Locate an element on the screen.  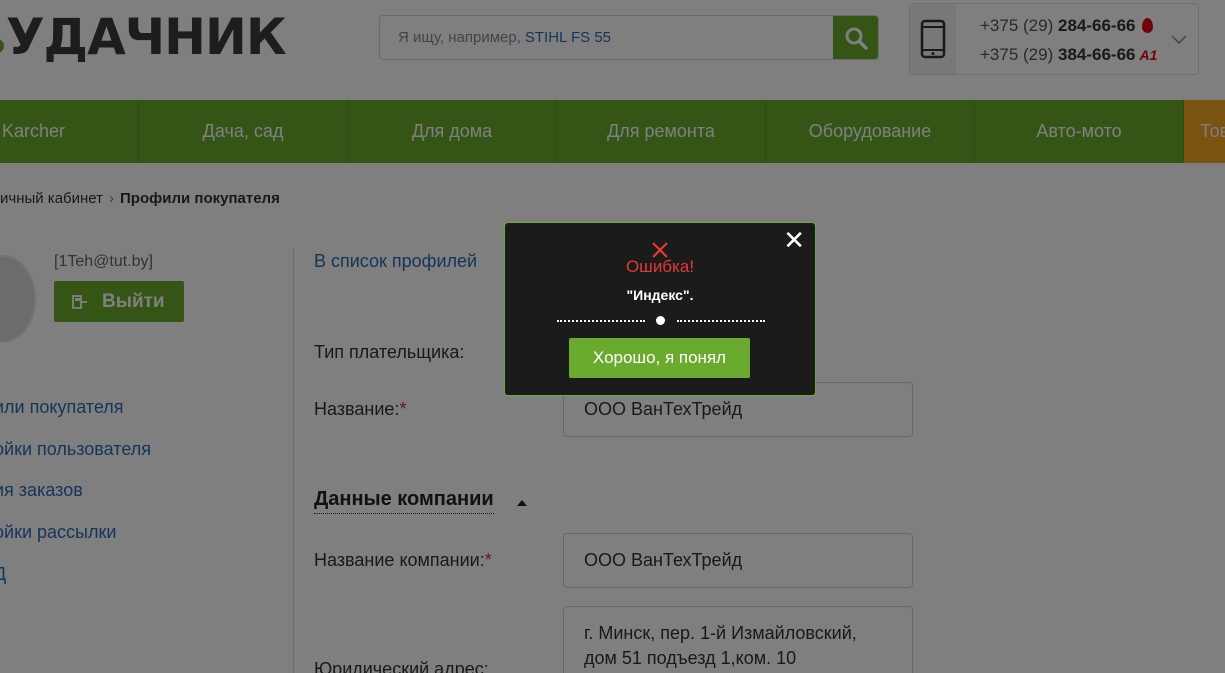
modal-message: "Индекс". is located at coordinates (660, 295).